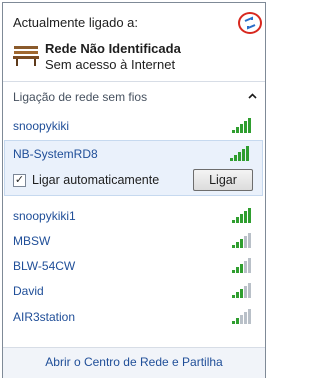  Describe the element at coordinates (134, 241) in the screenshot. I see `network-item: MBSW` at that location.